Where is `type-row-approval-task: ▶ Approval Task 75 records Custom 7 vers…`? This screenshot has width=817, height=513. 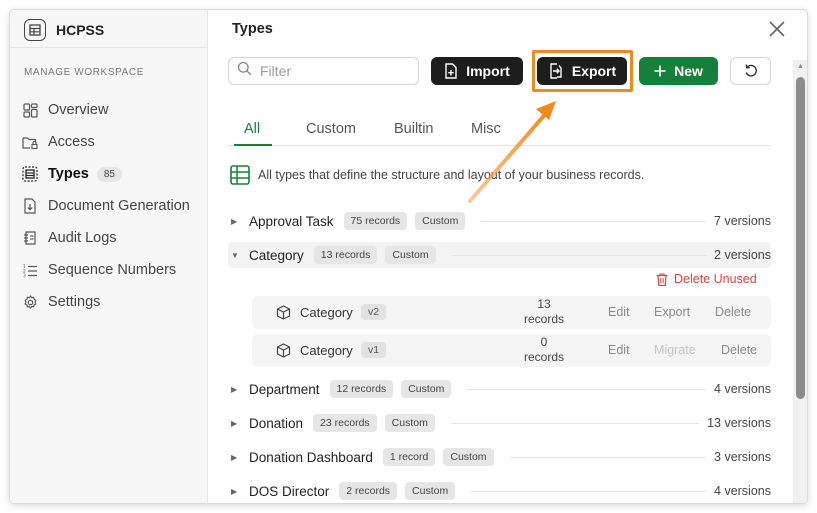
type-row-approval-task: ▶ Approval Task 75 records Custom 7 vers… is located at coordinates (499, 221).